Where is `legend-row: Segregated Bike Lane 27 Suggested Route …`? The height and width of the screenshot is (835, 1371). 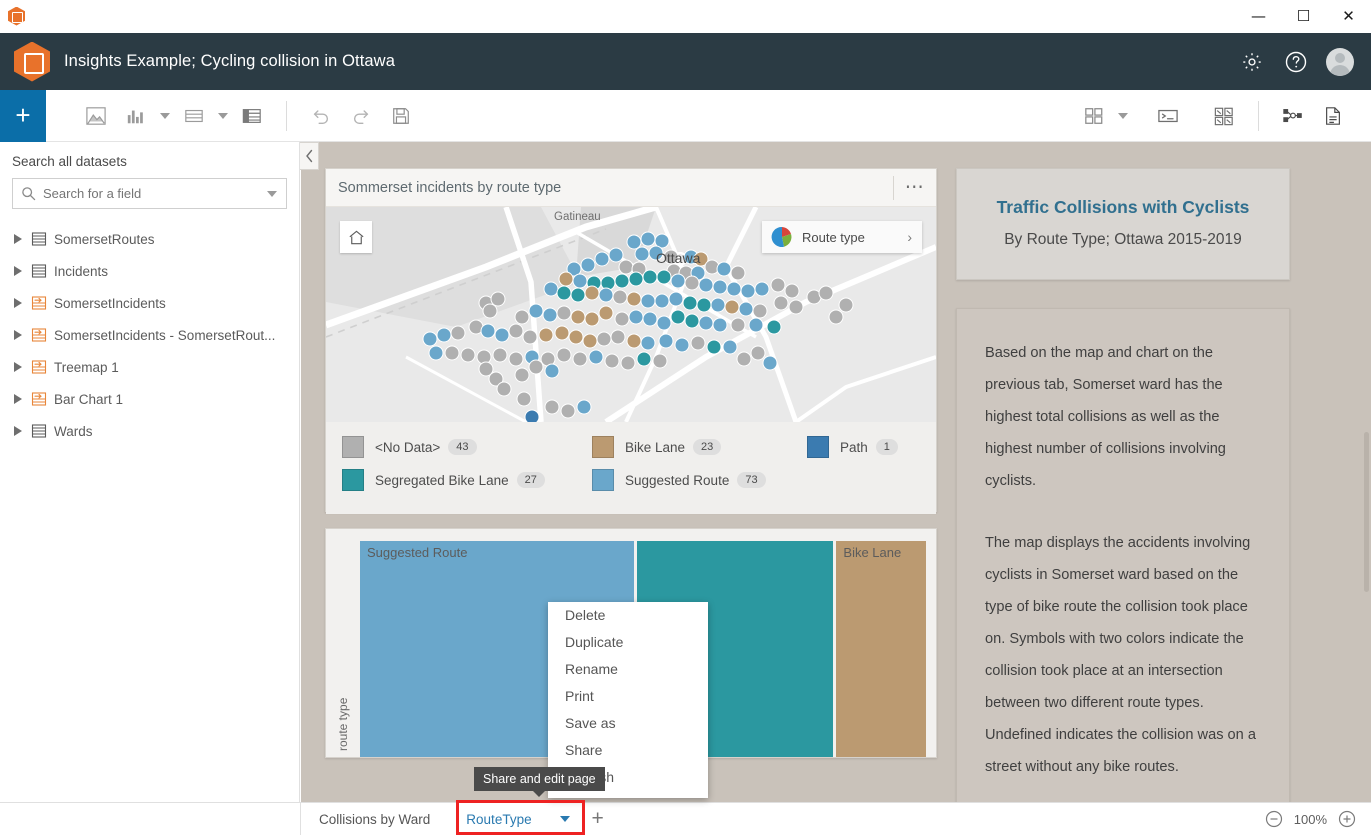
legend-row: Segregated Bike Lane 27 Suggested Route … is located at coordinates (631, 480).